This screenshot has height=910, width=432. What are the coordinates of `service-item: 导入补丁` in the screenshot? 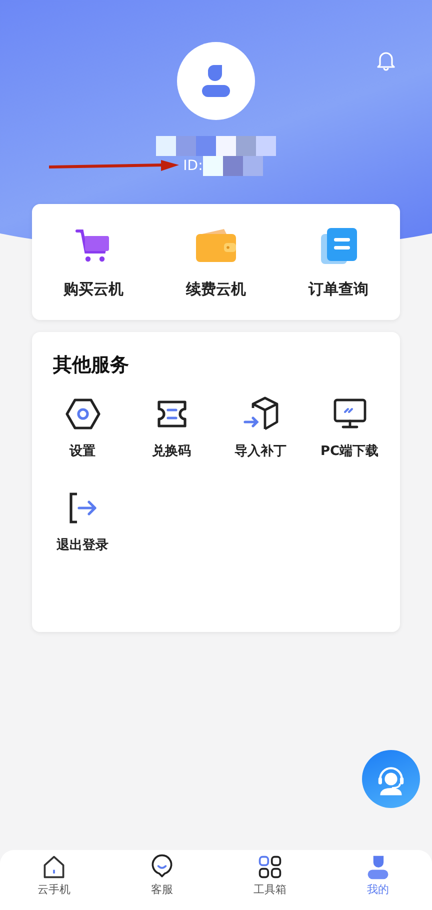 It's located at (260, 428).